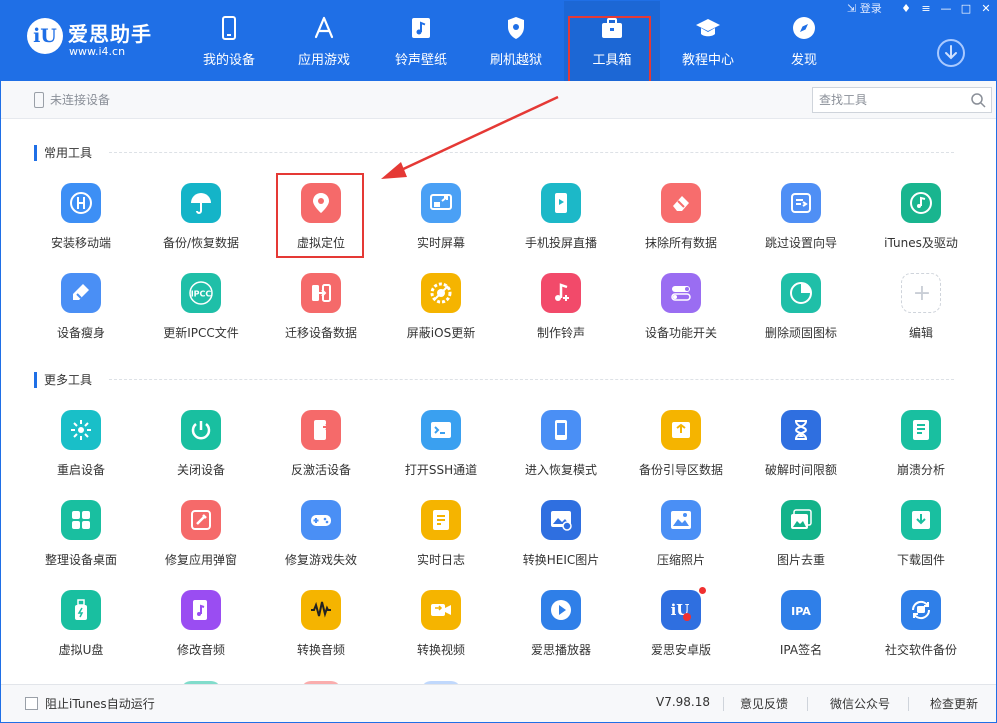 This screenshot has height=723, width=997. Describe the element at coordinates (421, 41) in the screenshot. I see `nav-ringtones-wallpapers: 铃声壁纸` at that location.